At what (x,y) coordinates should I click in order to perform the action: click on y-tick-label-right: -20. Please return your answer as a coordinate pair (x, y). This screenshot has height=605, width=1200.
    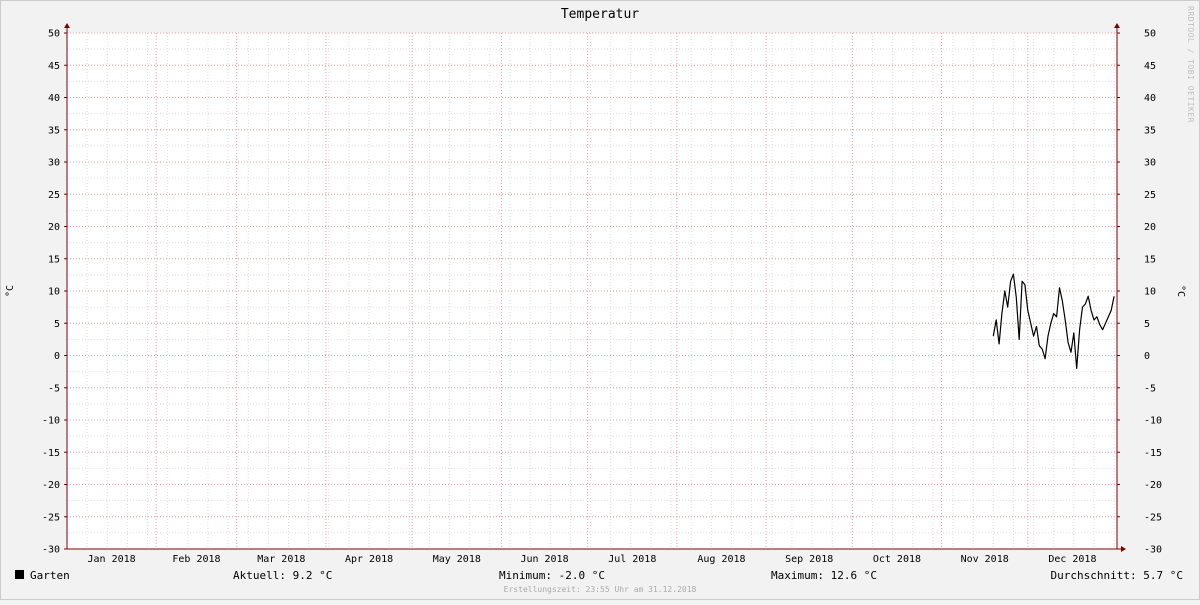
    Looking at the image, I should click on (1153, 485).